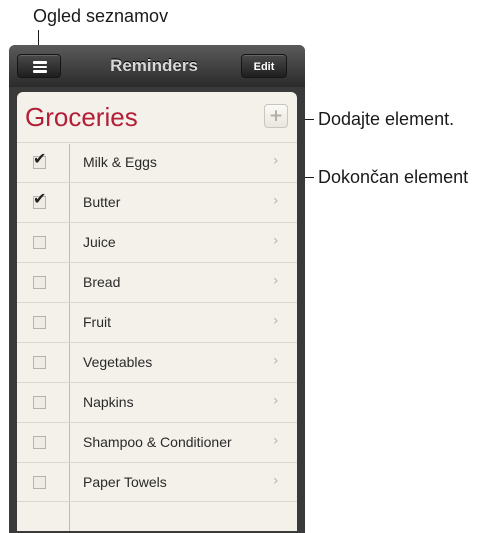  What do you see at coordinates (157, 202) in the screenshot?
I see `list-item: ✔ Butter ›` at bounding box center [157, 202].